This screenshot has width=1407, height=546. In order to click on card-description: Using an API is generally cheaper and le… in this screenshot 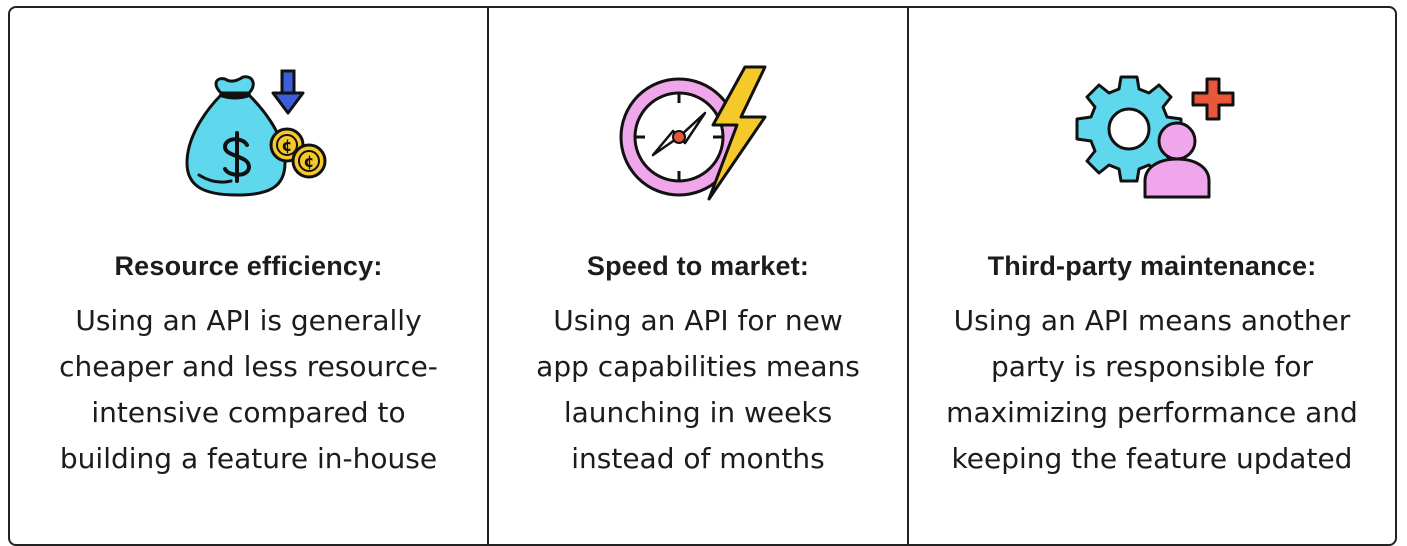, I will do `click(248, 390)`.